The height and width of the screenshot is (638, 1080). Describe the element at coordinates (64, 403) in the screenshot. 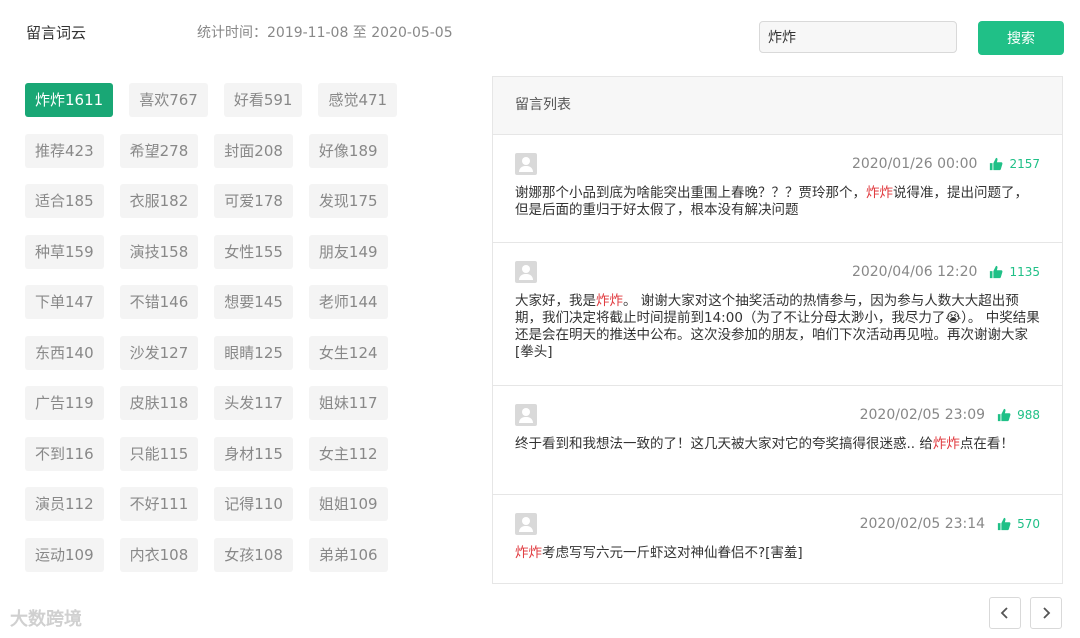

I see `word-tag: 广告119` at that location.